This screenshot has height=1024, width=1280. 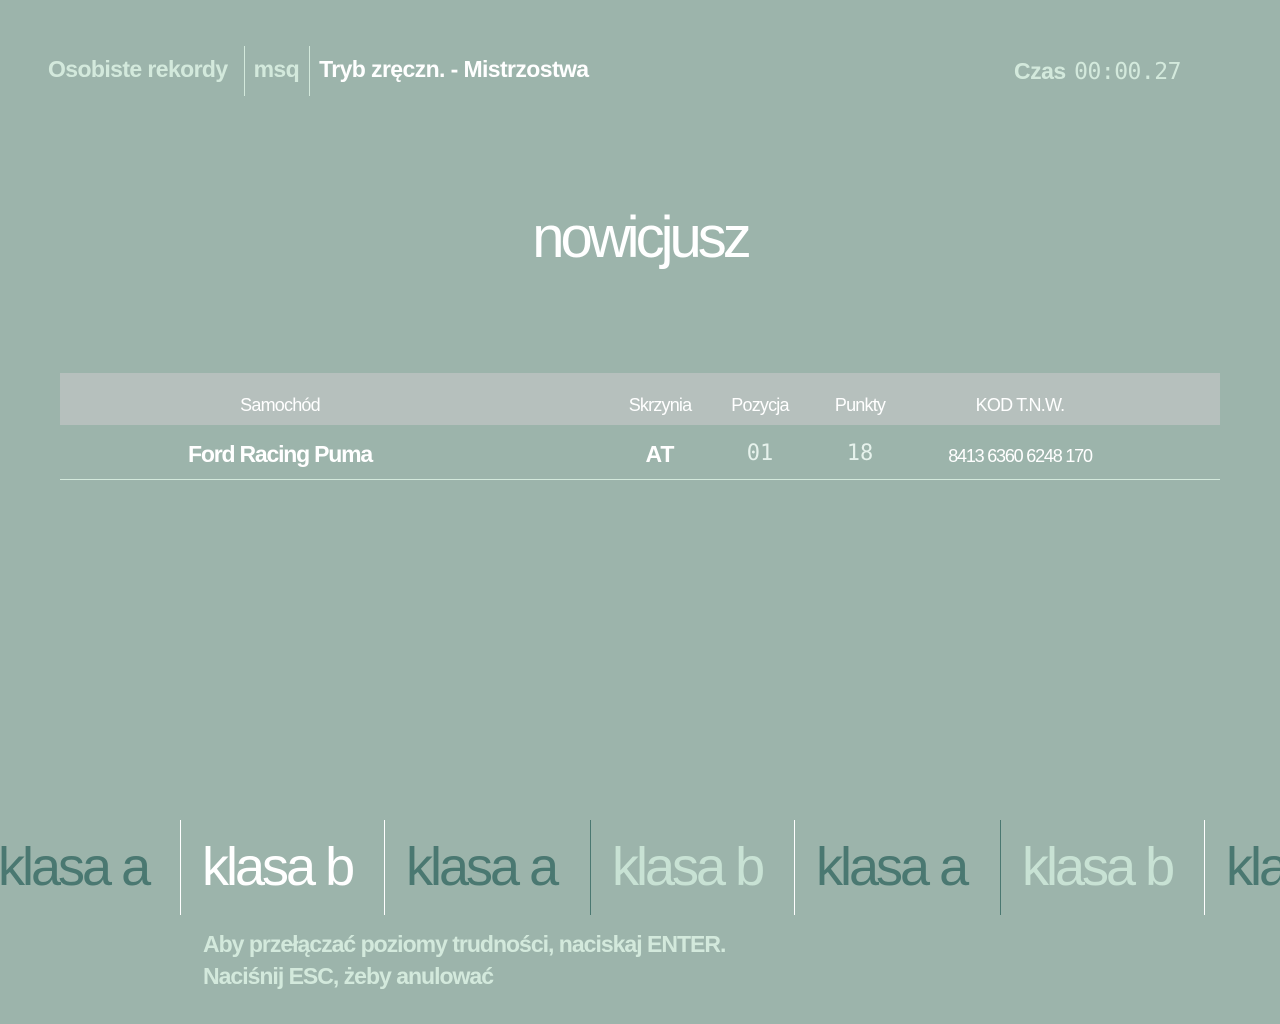 I want to click on timer-label: Czas, so click(x=1040, y=71).